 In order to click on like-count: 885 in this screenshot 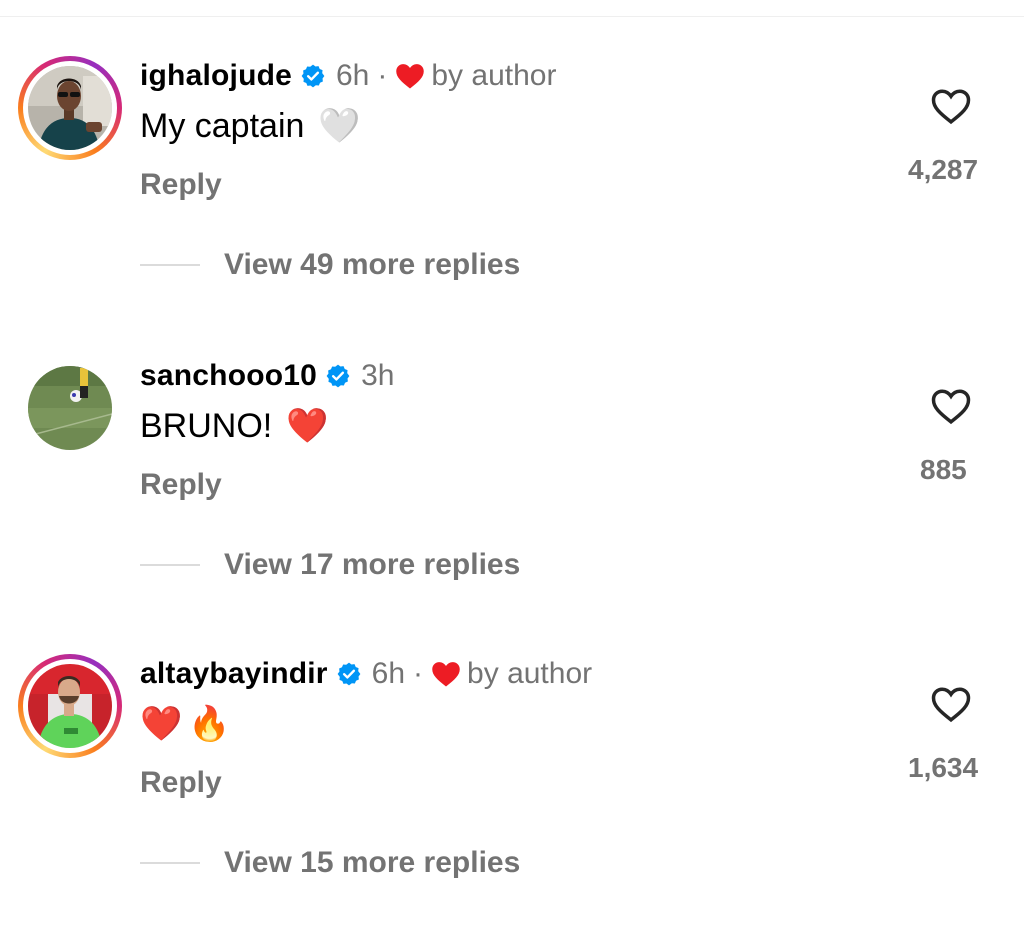, I will do `click(943, 469)`.